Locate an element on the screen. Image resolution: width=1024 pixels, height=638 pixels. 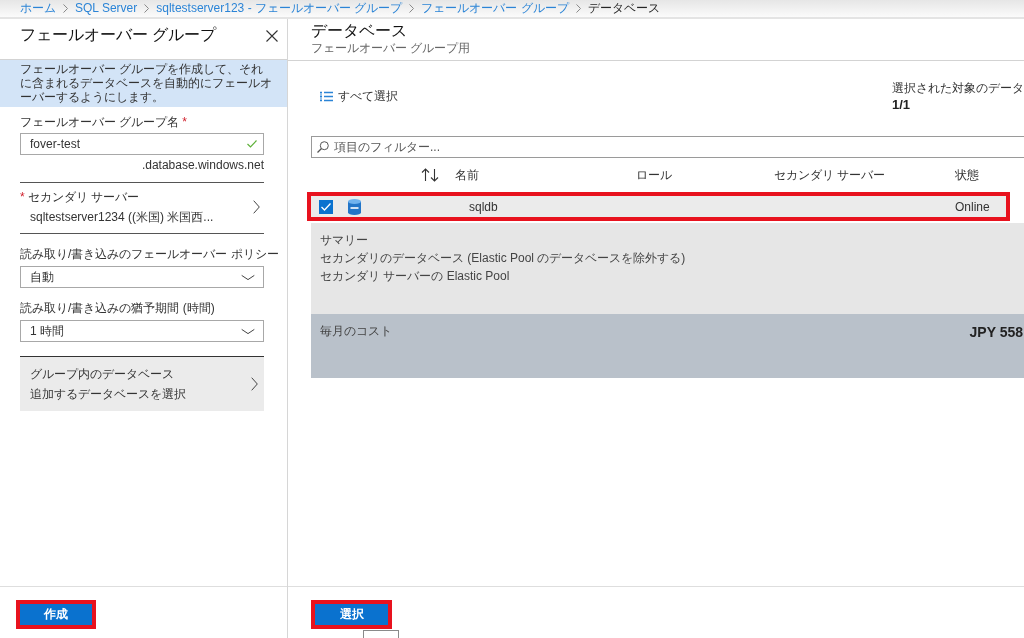
close-icon is located at coordinates (272, 36).